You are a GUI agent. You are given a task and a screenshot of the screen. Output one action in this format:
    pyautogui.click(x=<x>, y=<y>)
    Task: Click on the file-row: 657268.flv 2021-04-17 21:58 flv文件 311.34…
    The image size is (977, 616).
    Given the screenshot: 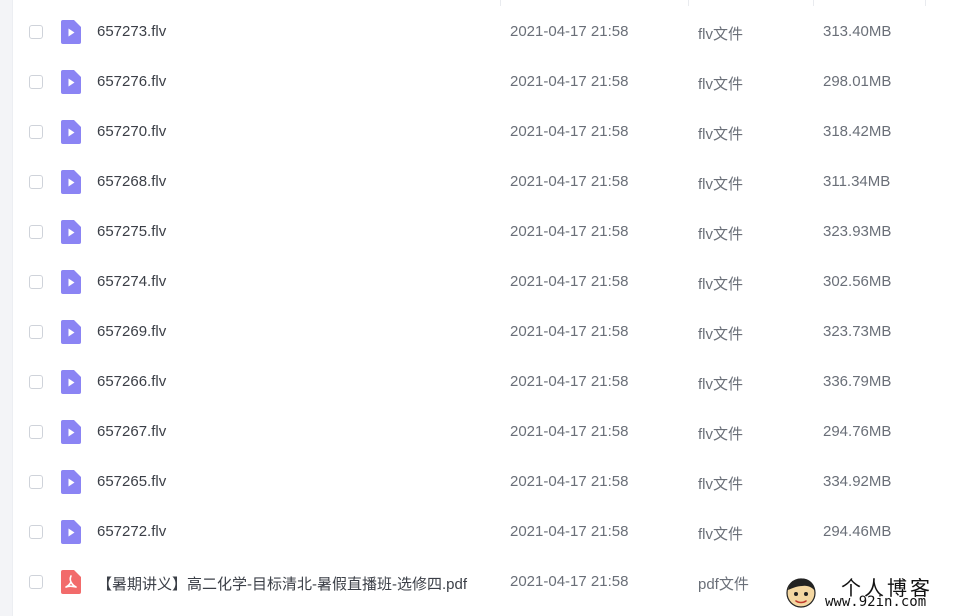 What is the action you would take?
    pyautogui.click(x=494, y=182)
    